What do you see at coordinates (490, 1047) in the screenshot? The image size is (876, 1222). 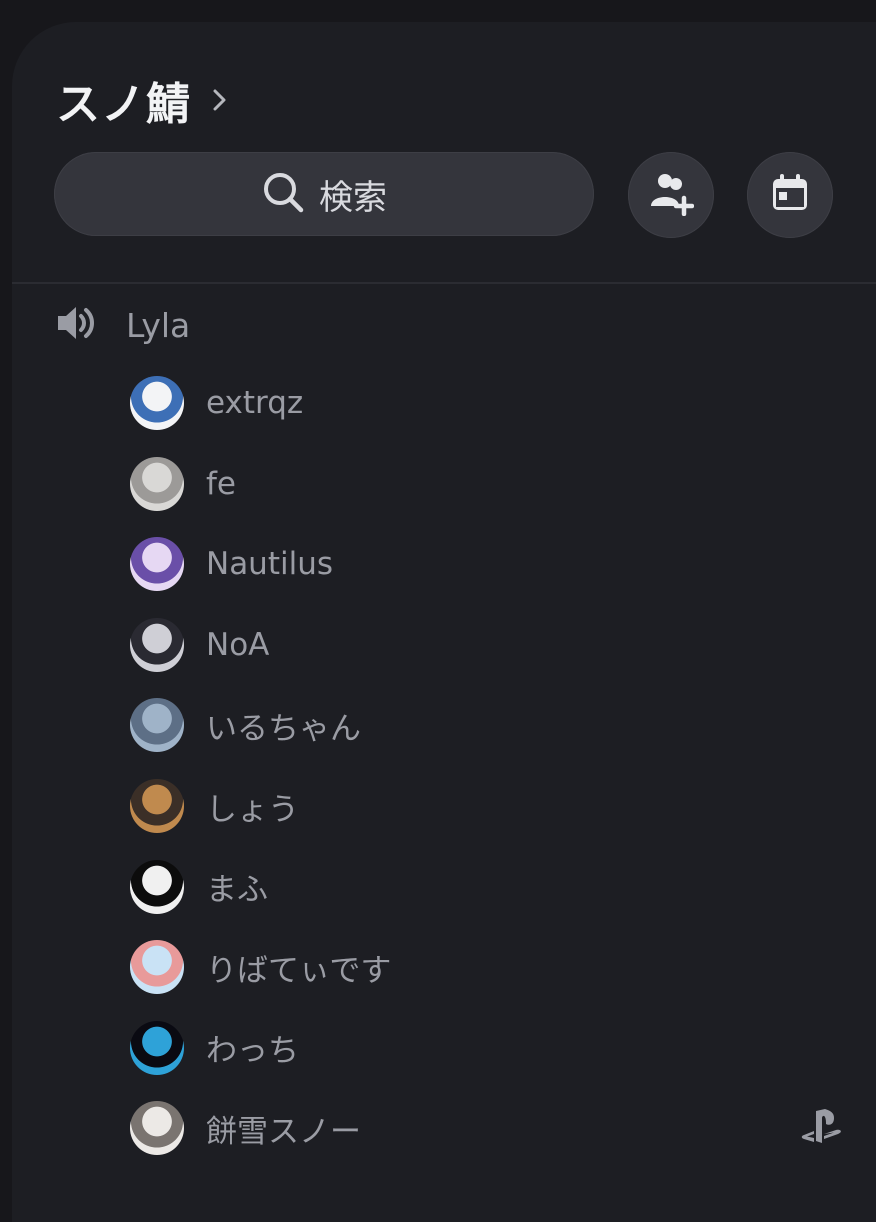 I see `voice-member-row: わっち` at bounding box center [490, 1047].